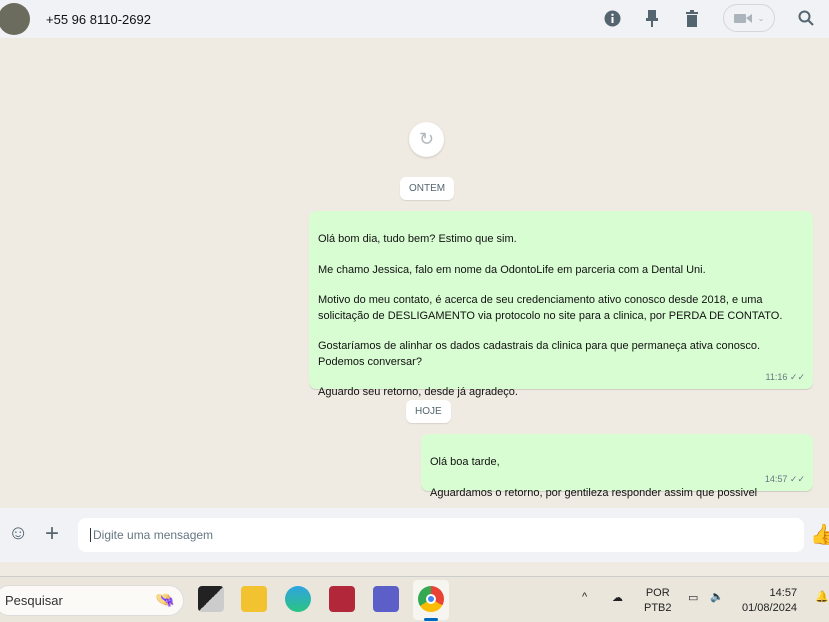  I want to click on access-icon, so click(342, 599).